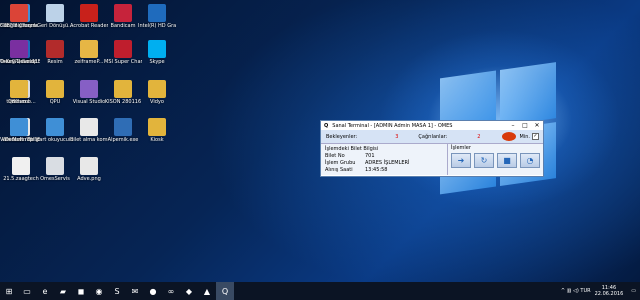 The image size is (640, 300). I want to click on desktop-icon-label: Bandicam, so click(123, 26).